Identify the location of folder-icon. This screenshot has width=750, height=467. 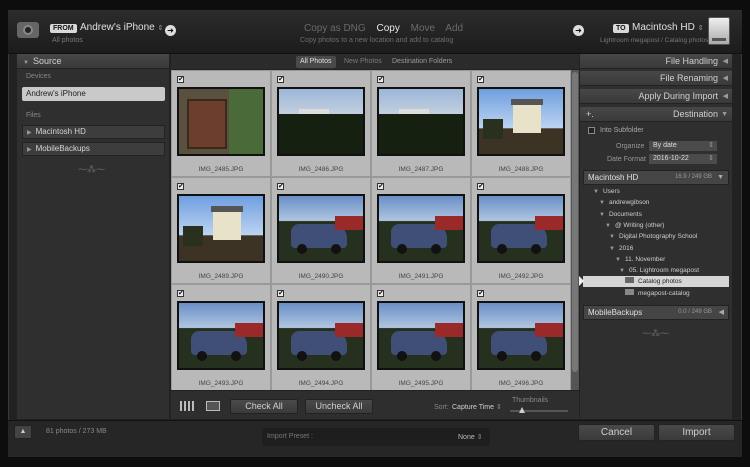
(629, 291).